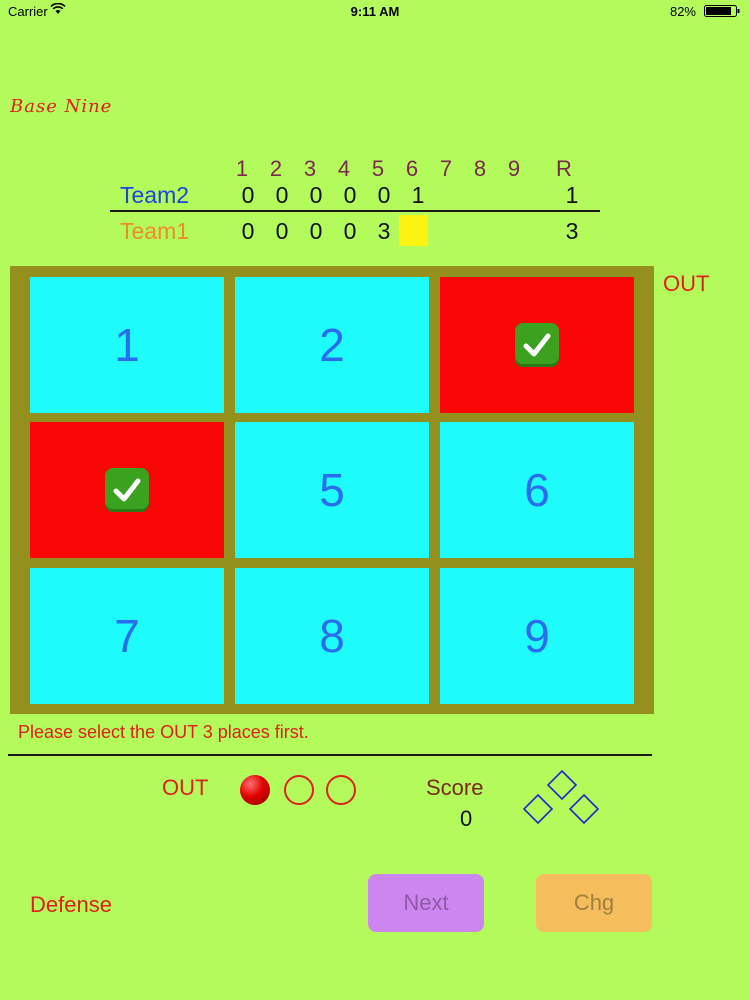  I want to click on team1-inning-2: 0, so click(282, 231).